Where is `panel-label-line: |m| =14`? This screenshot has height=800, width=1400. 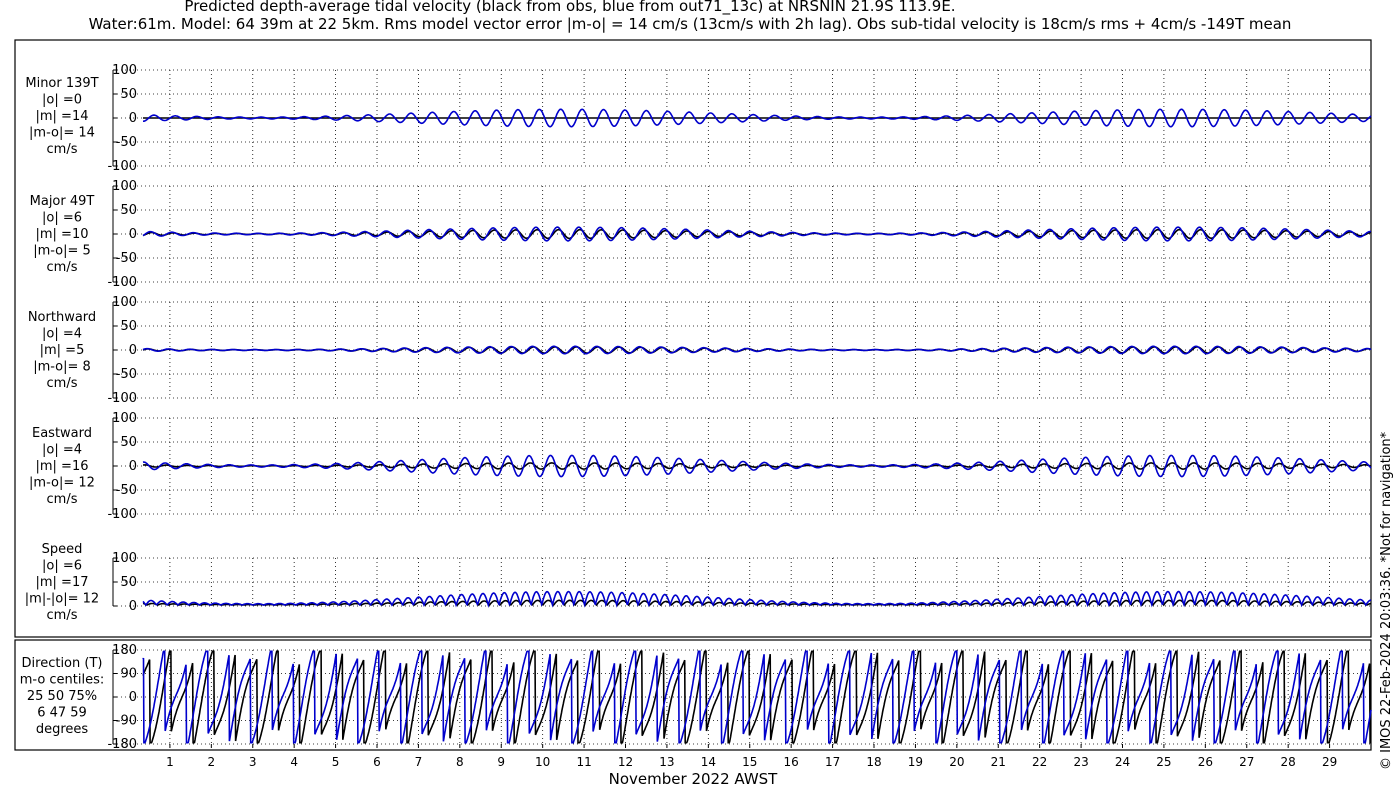
panel-label-line: |m| =14 is located at coordinates (62, 116).